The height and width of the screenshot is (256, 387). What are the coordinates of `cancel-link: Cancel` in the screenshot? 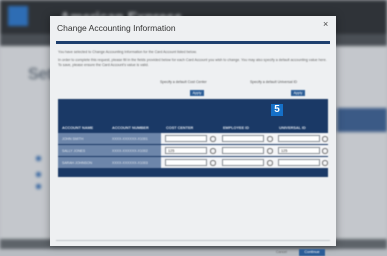 It's located at (281, 252).